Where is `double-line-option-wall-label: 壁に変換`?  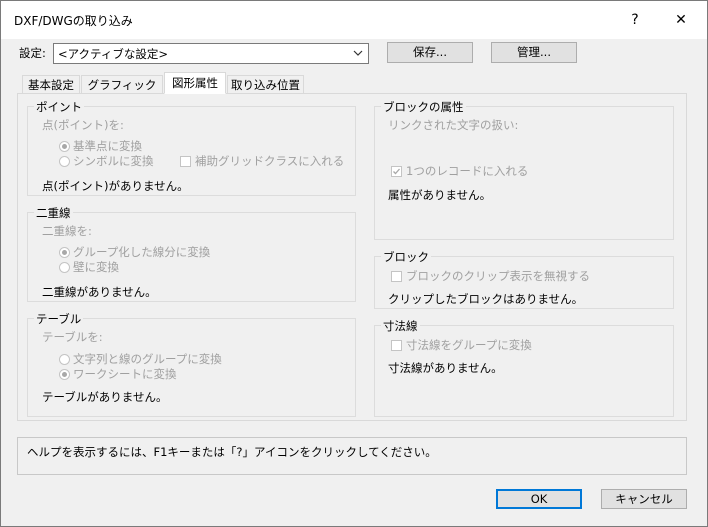
double-line-option-wall-label: 壁に変換 is located at coordinates (96, 267).